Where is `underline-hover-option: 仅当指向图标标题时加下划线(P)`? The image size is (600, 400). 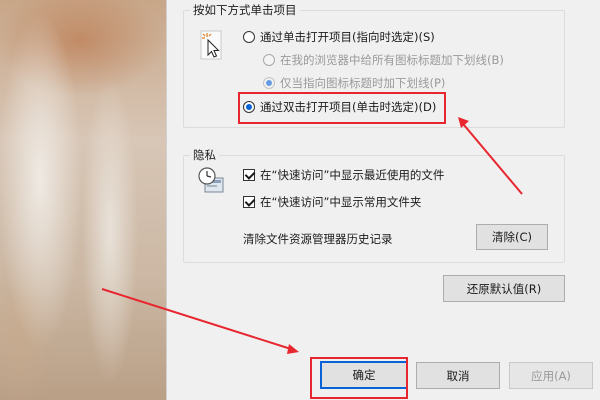
underline-hover-option: 仅当指向图标标题时加下划线(P) is located at coordinates (354, 83).